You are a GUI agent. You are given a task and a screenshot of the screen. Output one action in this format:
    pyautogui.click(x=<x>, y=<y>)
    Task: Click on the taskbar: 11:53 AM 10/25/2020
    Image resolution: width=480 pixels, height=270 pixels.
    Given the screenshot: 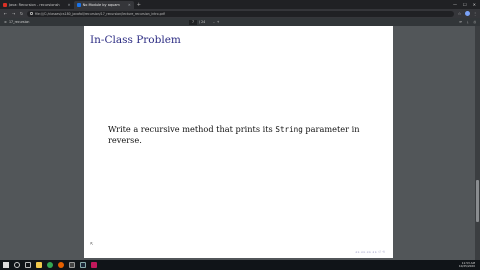 What is the action you would take?
    pyautogui.click(x=240, y=265)
    